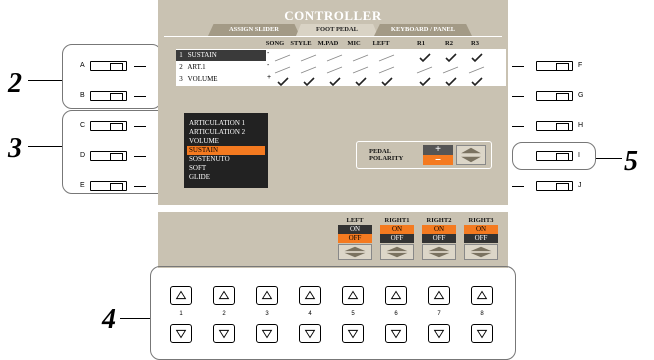 The height and width of the screenshot is (360, 654). I want to click on side-label-g: G, so click(581, 95).